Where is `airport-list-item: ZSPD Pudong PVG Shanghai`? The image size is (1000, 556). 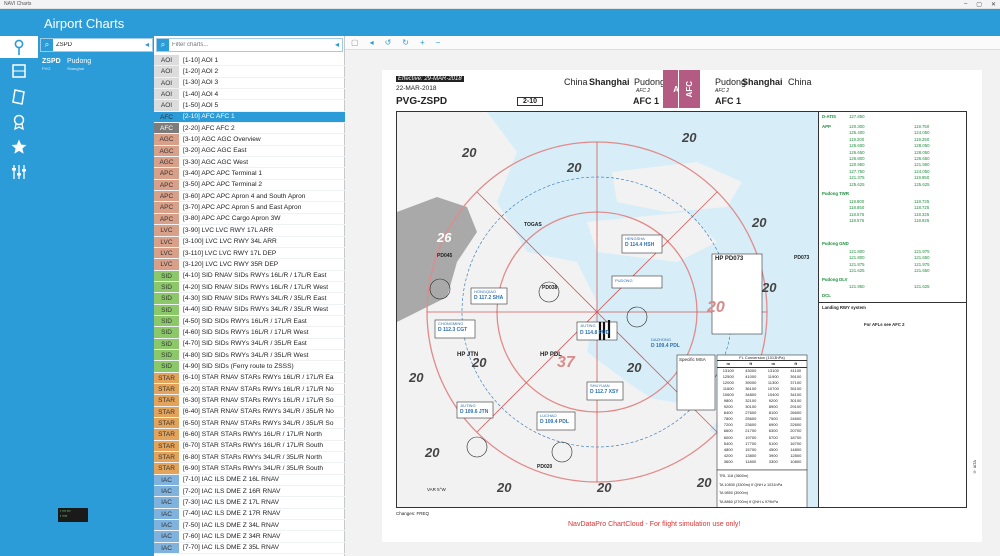
airport-list-item: ZSPD Pudong PVG Shanghai is located at coordinates (96, 65).